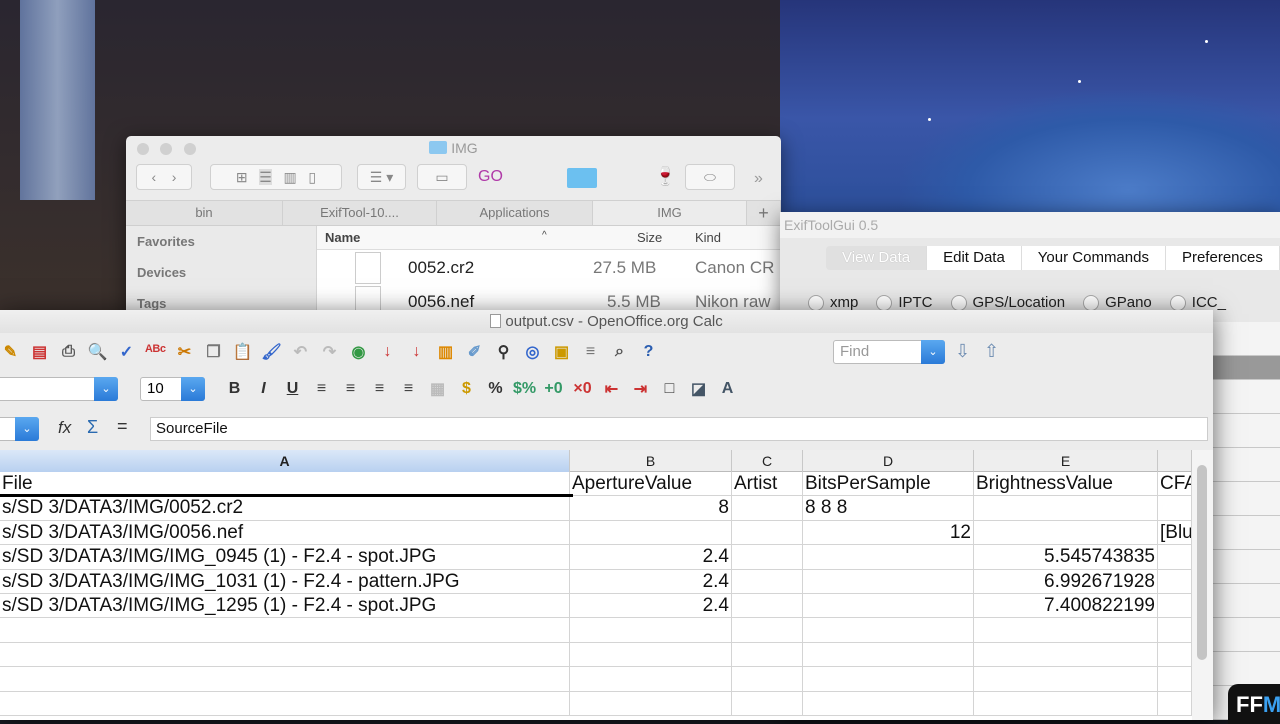 The height and width of the screenshot is (724, 1280). I want to click on bold-icon: B, so click(235, 389).